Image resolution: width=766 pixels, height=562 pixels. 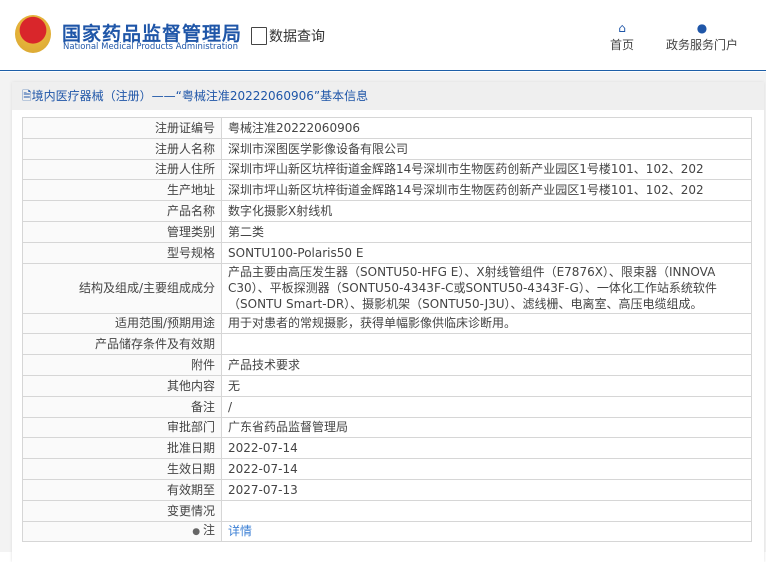 What do you see at coordinates (150, 47) in the screenshot?
I see `logo-title-en: National Medical Products Administration` at bounding box center [150, 47].